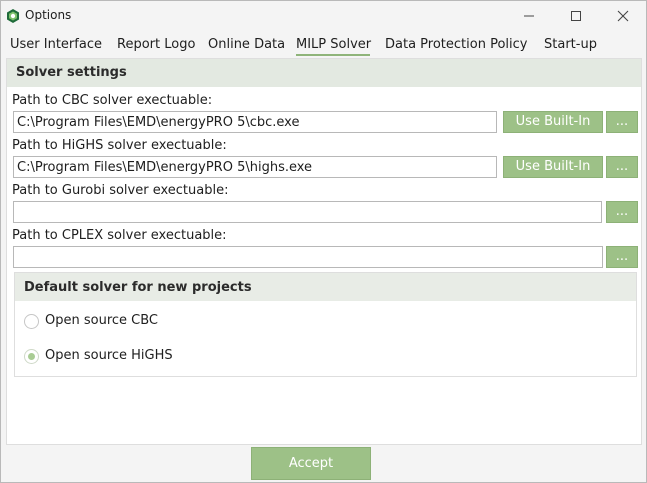 The height and width of the screenshot is (483, 647). What do you see at coordinates (31, 356) in the screenshot?
I see `radio-highs` at bounding box center [31, 356].